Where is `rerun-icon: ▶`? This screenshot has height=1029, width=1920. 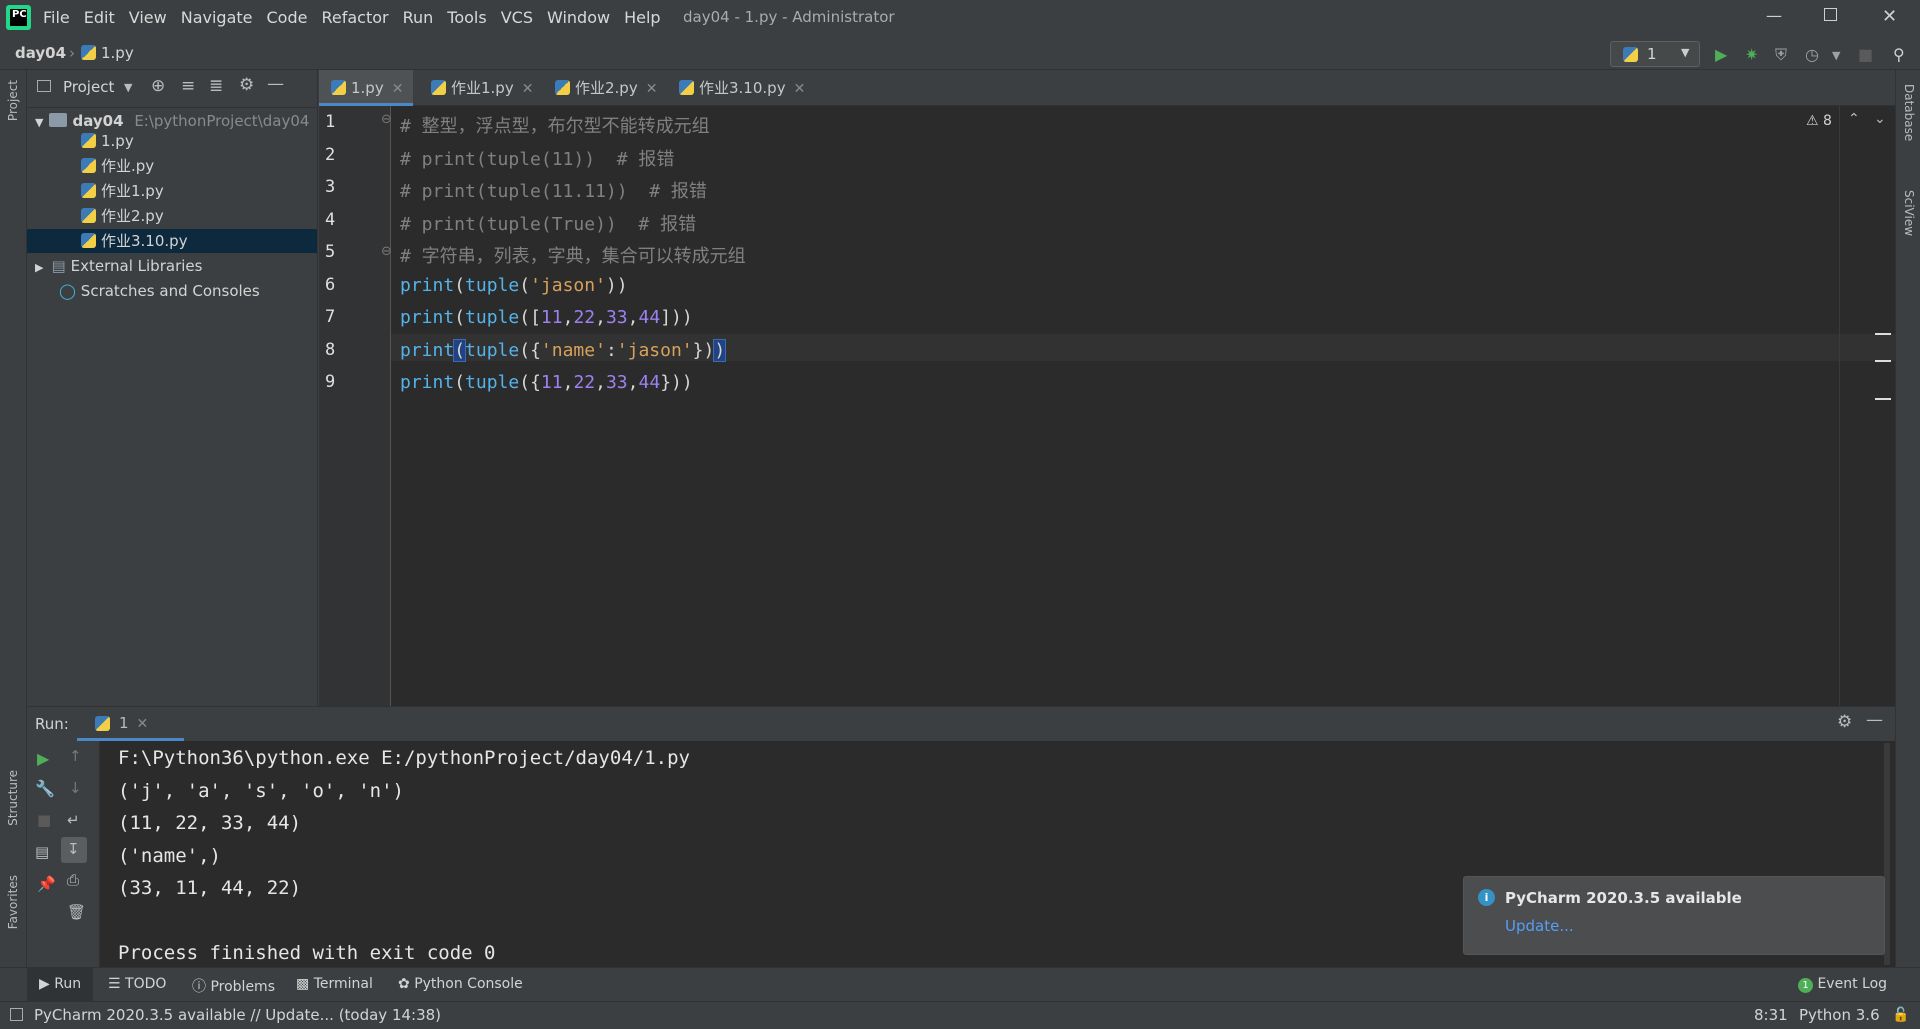 rerun-icon: ▶ is located at coordinates (43, 758).